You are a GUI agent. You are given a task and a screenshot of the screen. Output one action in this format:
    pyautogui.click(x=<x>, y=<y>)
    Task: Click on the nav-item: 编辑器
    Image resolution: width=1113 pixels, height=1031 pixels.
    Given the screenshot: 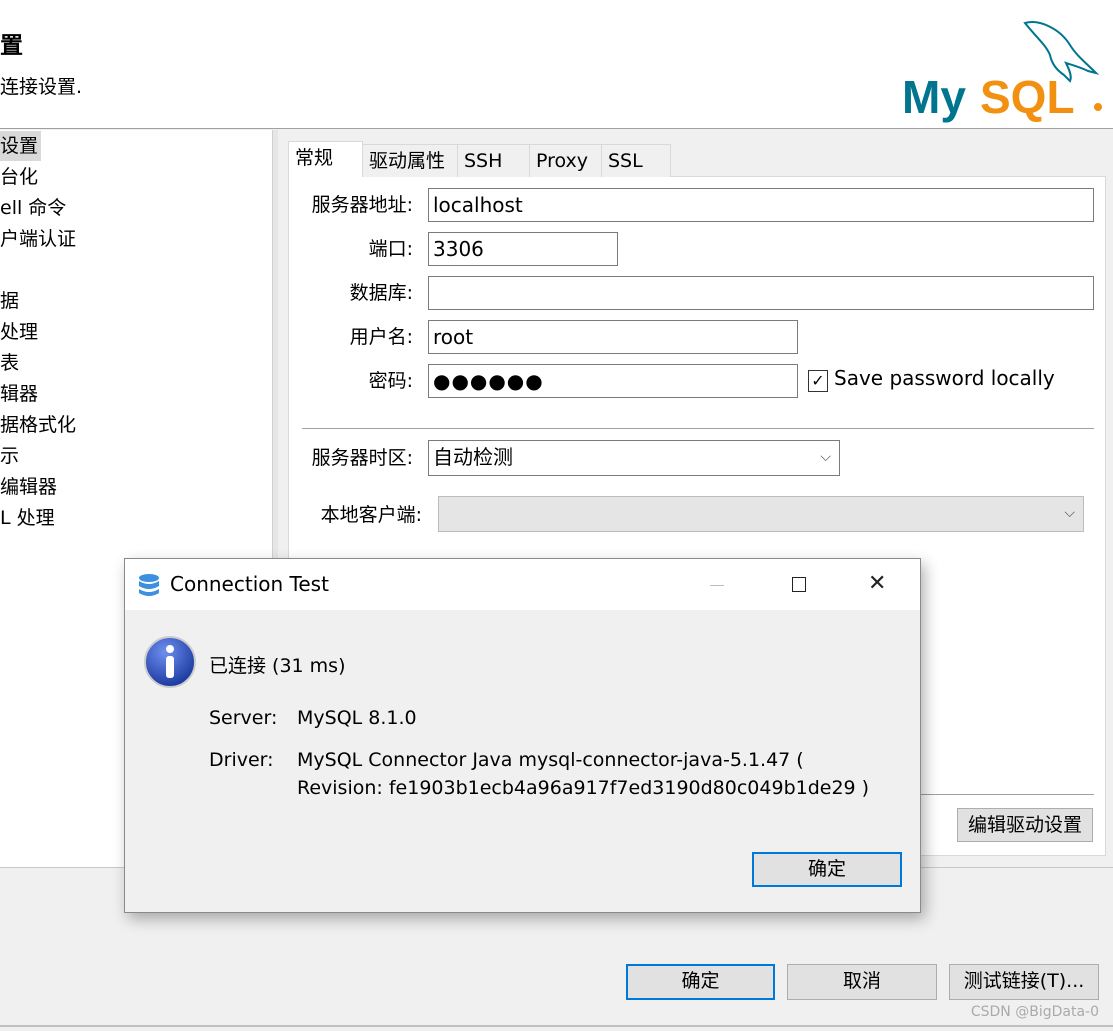 What is the action you would take?
    pyautogui.click(x=30, y=487)
    